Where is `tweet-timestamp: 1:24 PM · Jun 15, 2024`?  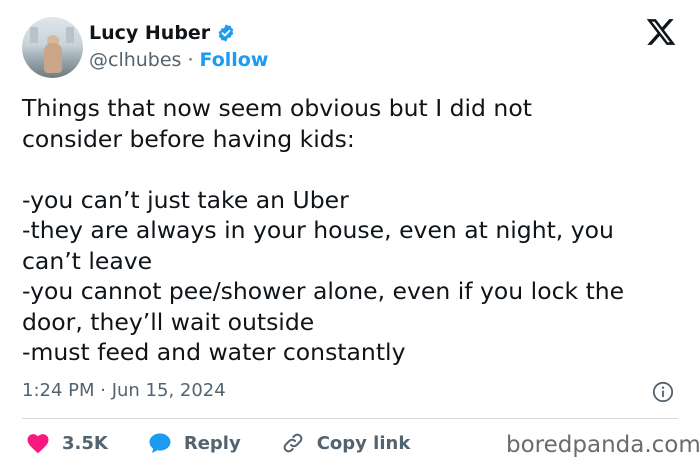
tweet-timestamp: 1:24 PM · Jun 15, 2024 is located at coordinates (124, 390).